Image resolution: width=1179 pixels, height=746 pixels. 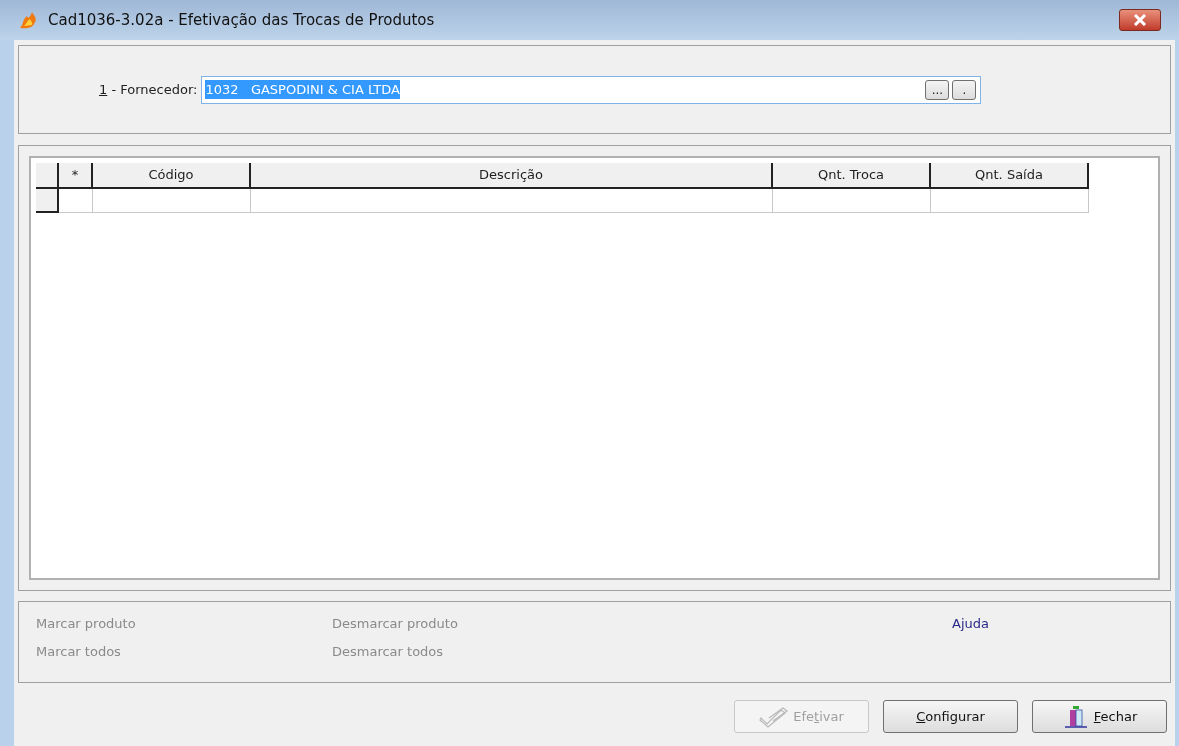 What do you see at coordinates (241, 20) in the screenshot?
I see `window-title: Cad1036-3.02a - Efetivação das Trocas de Produtos` at bounding box center [241, 20].